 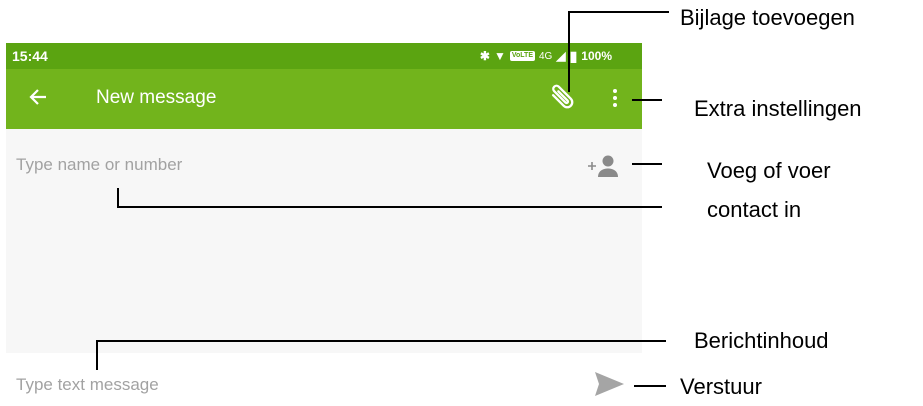 I want to click on signal-icon: ◢, so click(x=561, y=56).